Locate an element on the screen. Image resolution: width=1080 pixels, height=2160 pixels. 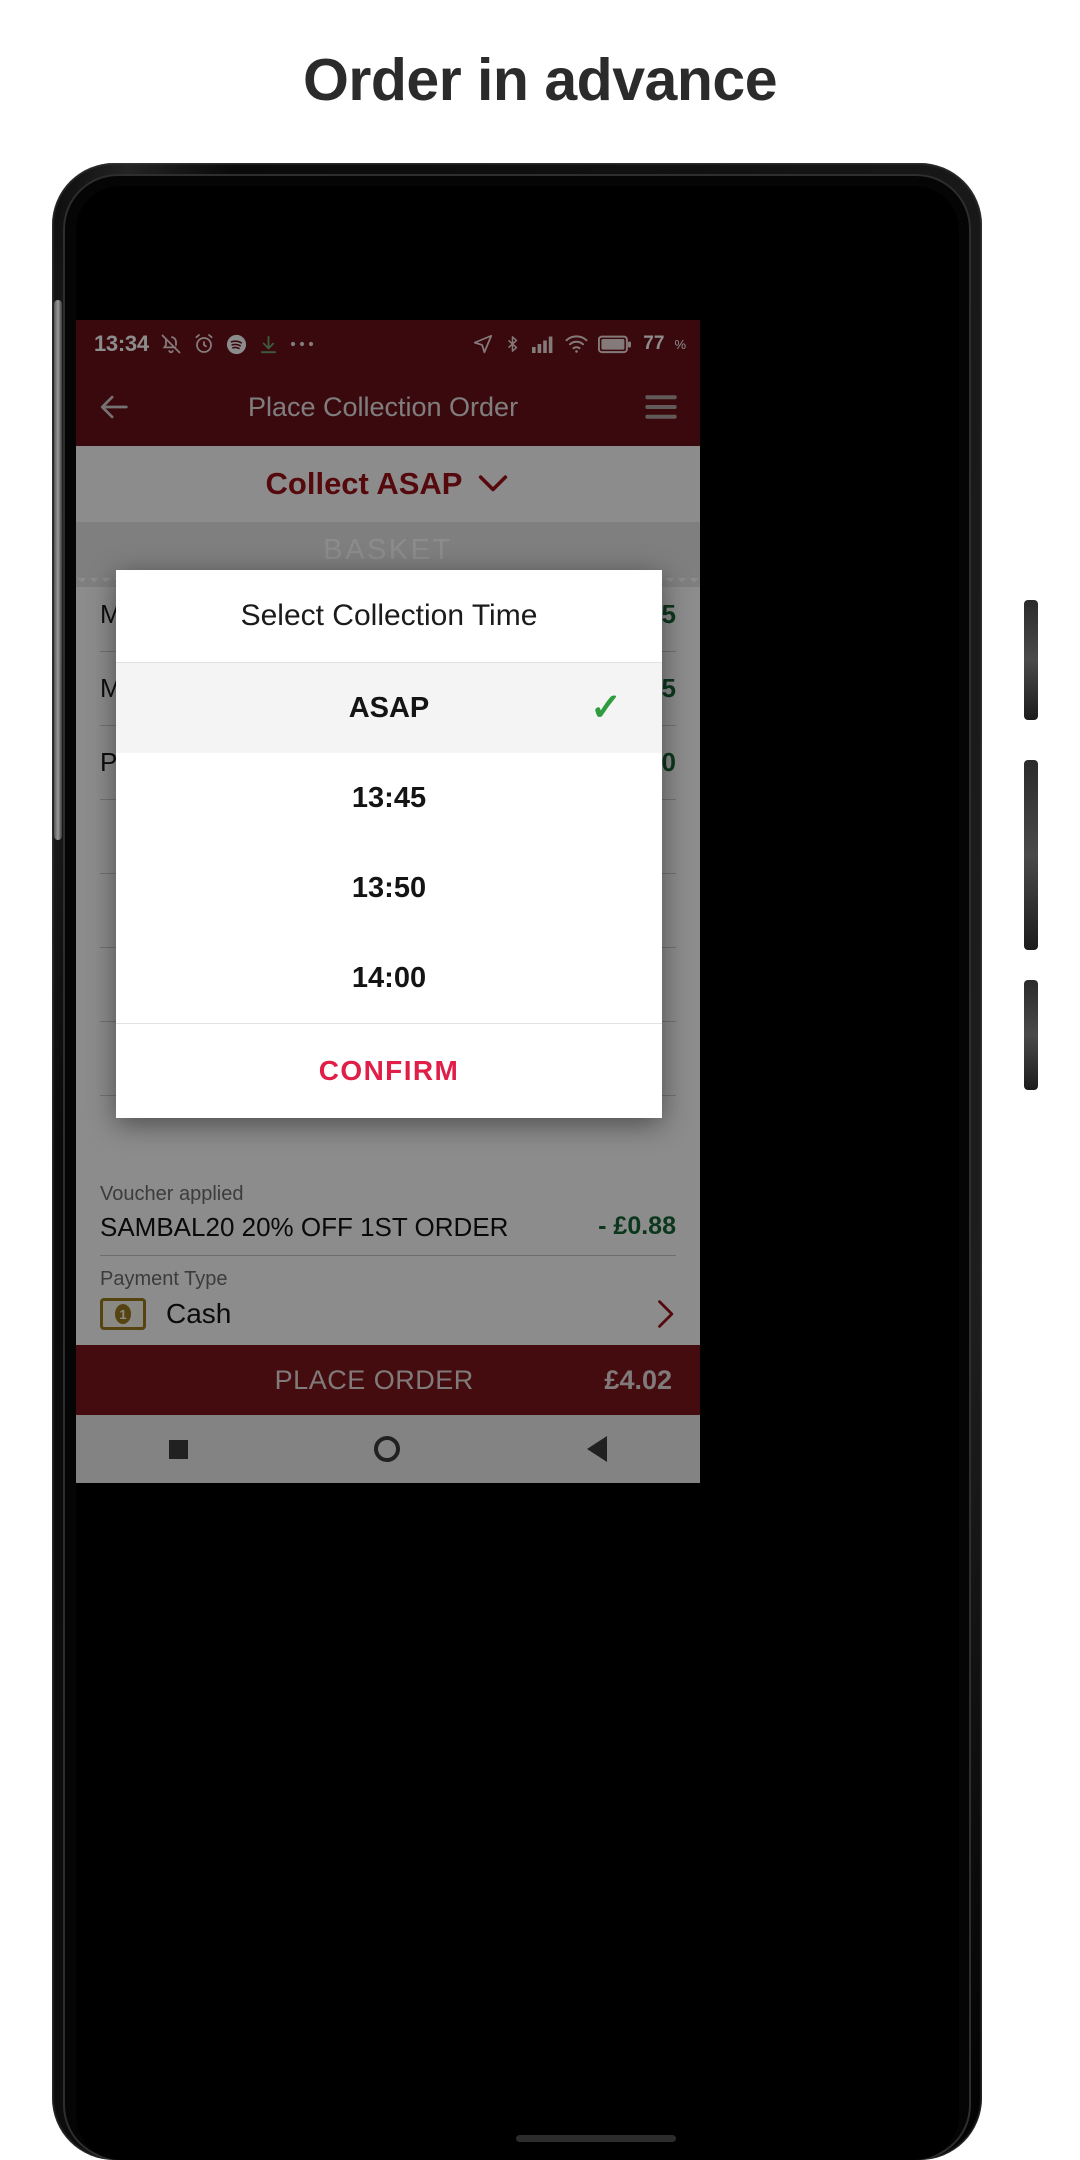
dialog-option-label: ASAP is located at coordinates (389, 707).